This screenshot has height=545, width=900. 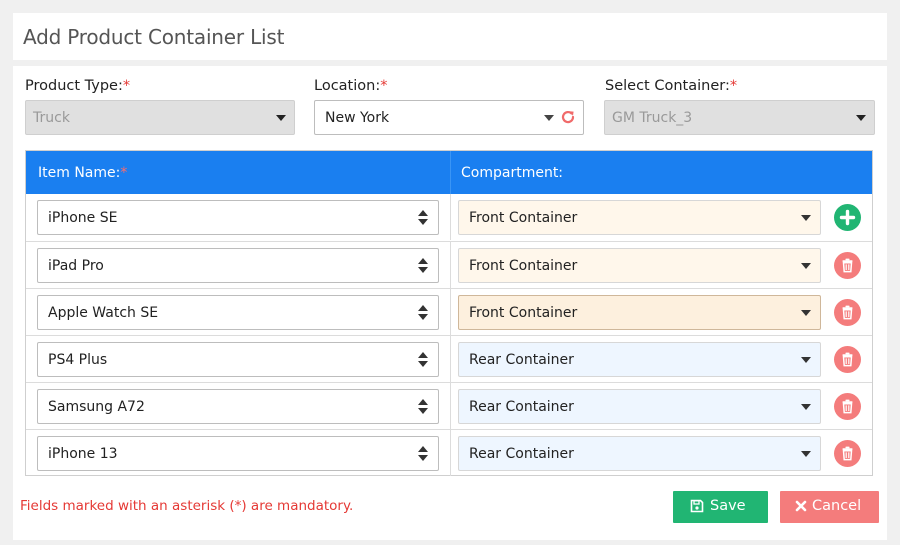 I want to click on location-select: New York, so click(x=449, y=117).